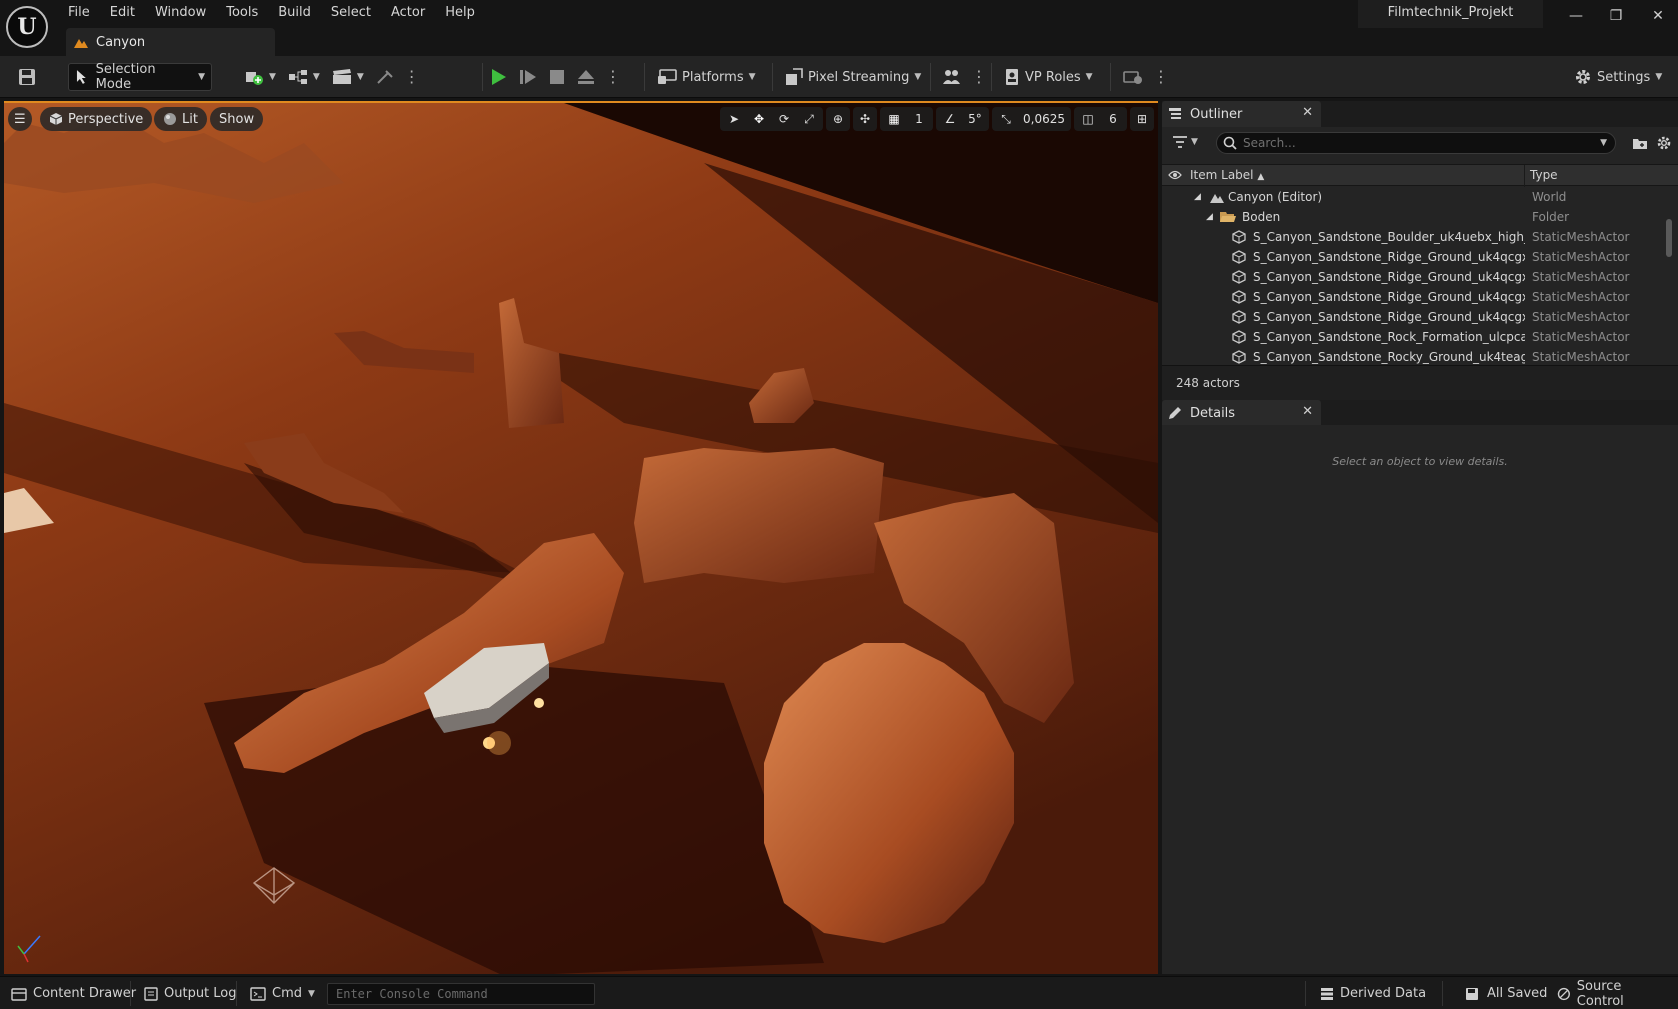  What do you see at coordinates (260, 77) in the screenshot?
I see `add-actor-button: ▼` at bounding box center [260, 77].